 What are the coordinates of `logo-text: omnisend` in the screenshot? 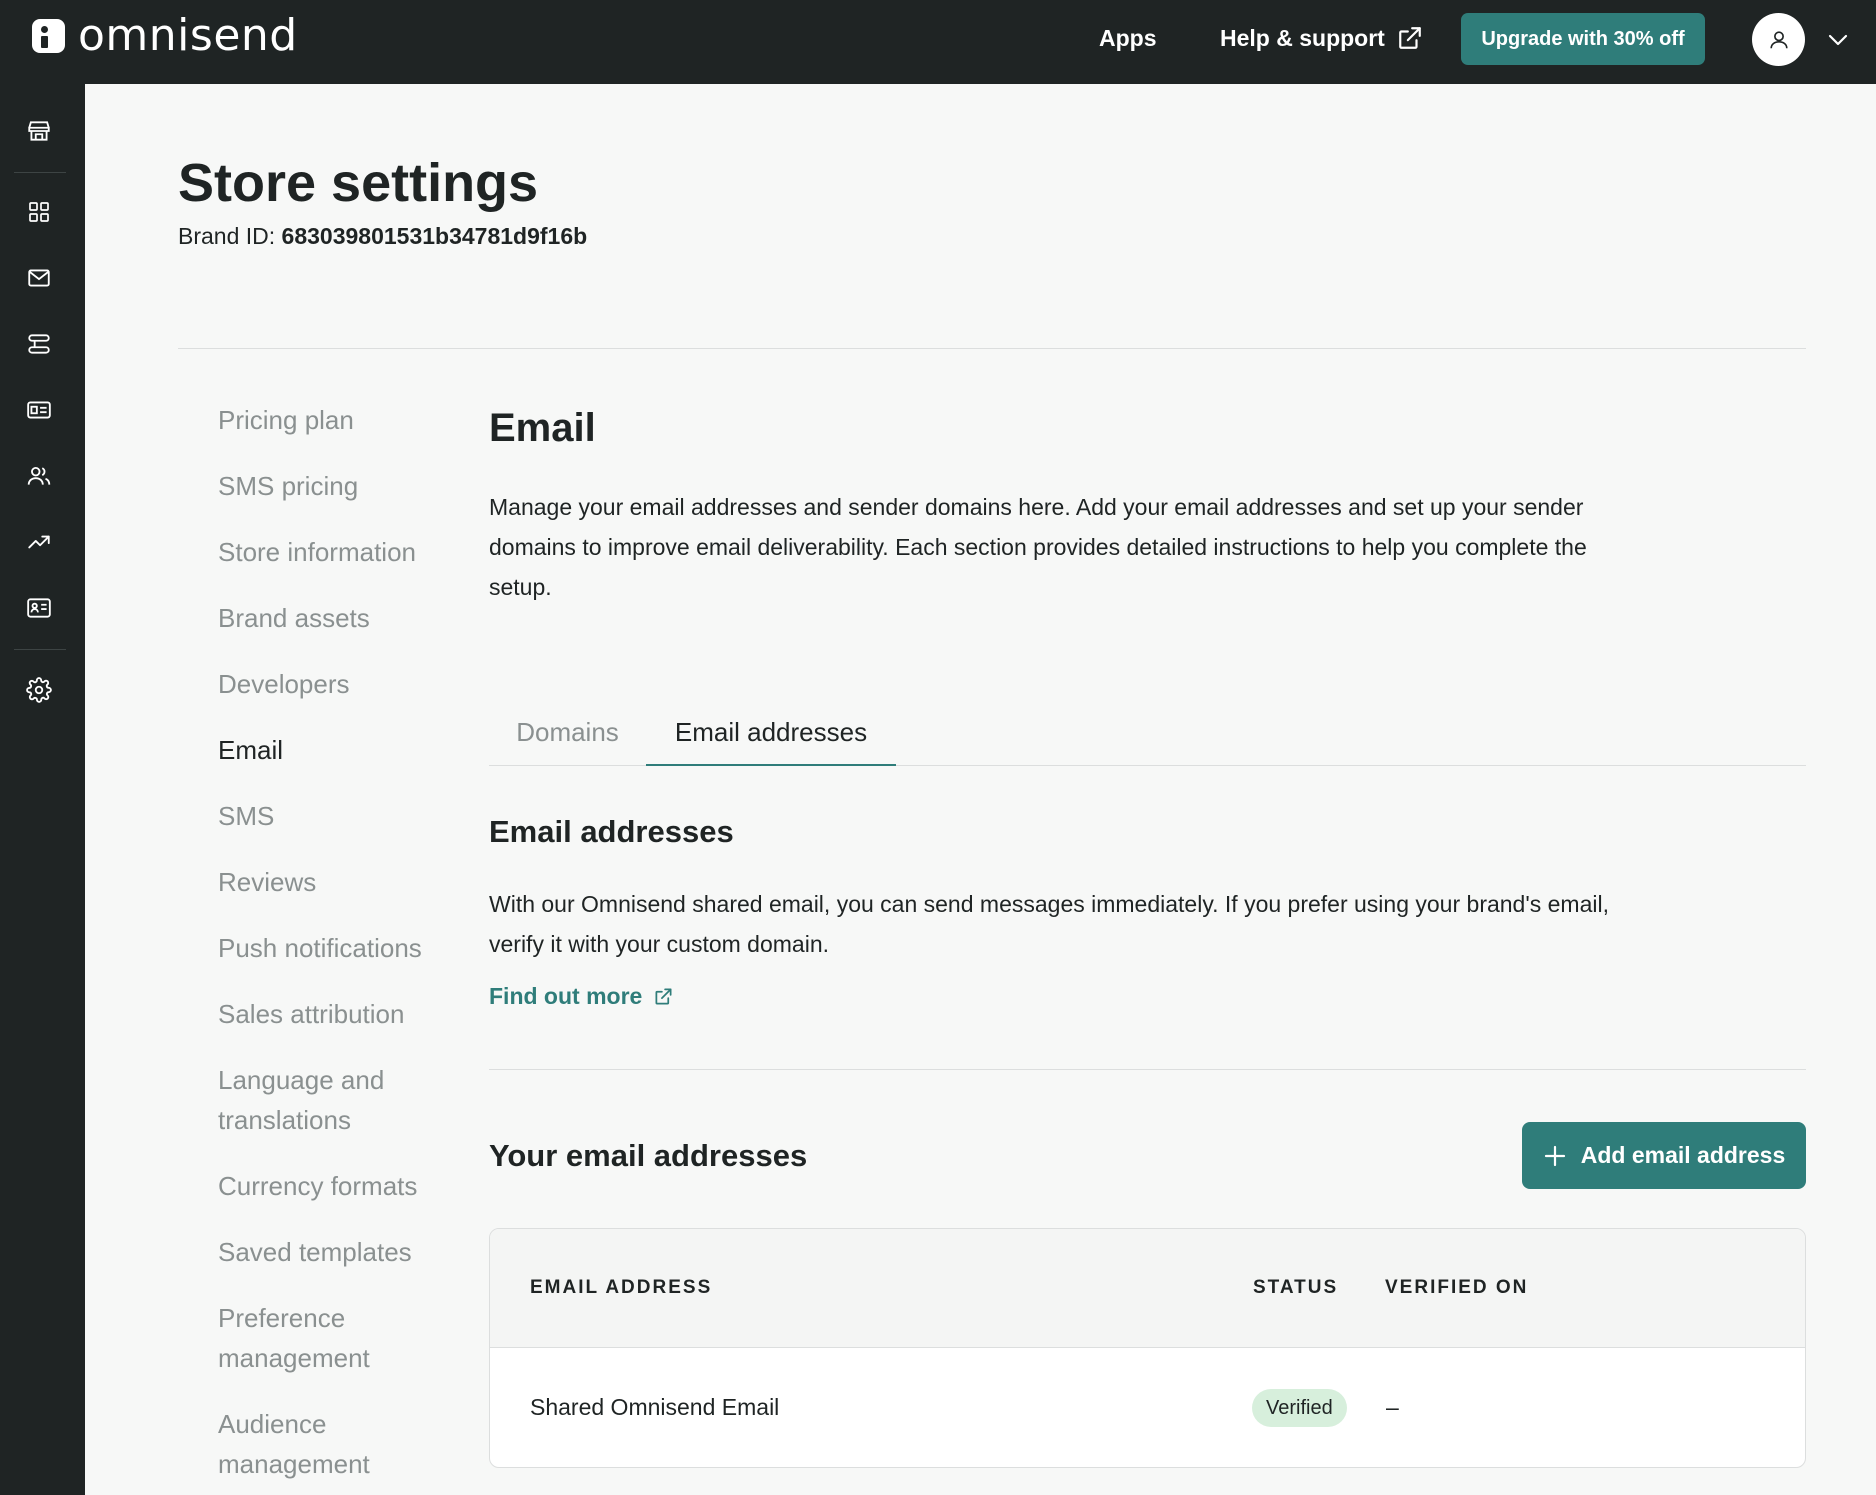 It's located at (188, 35).